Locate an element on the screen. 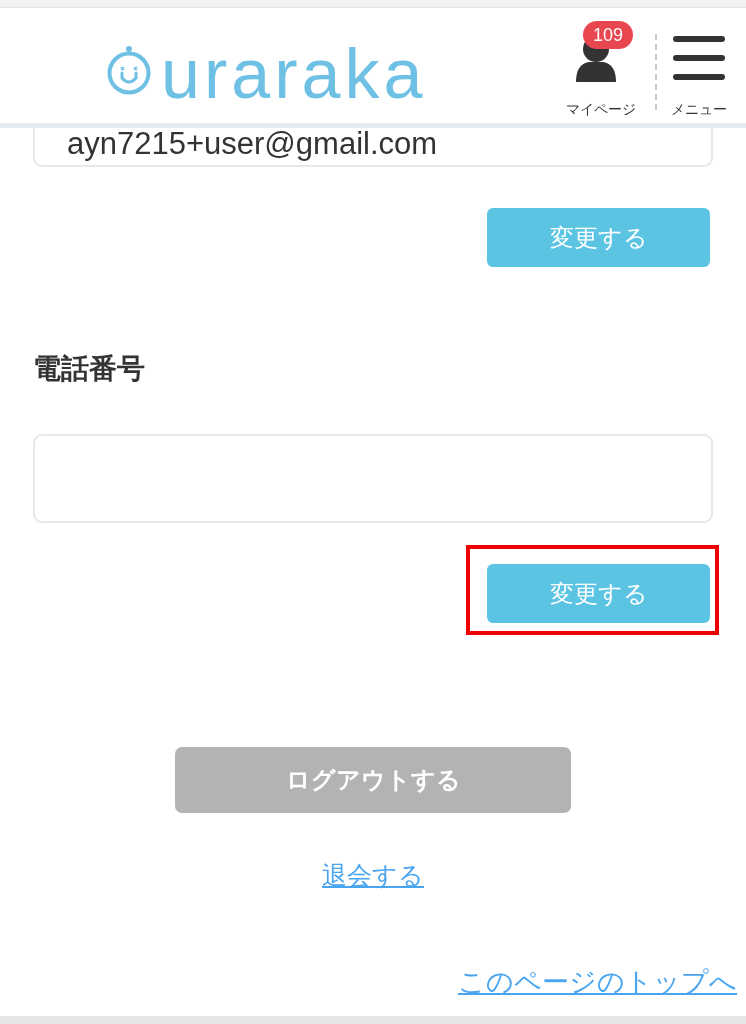 This screenshot has height=1024, width=746. logout-button: ログアウトする is located at coordinates (373, 780).